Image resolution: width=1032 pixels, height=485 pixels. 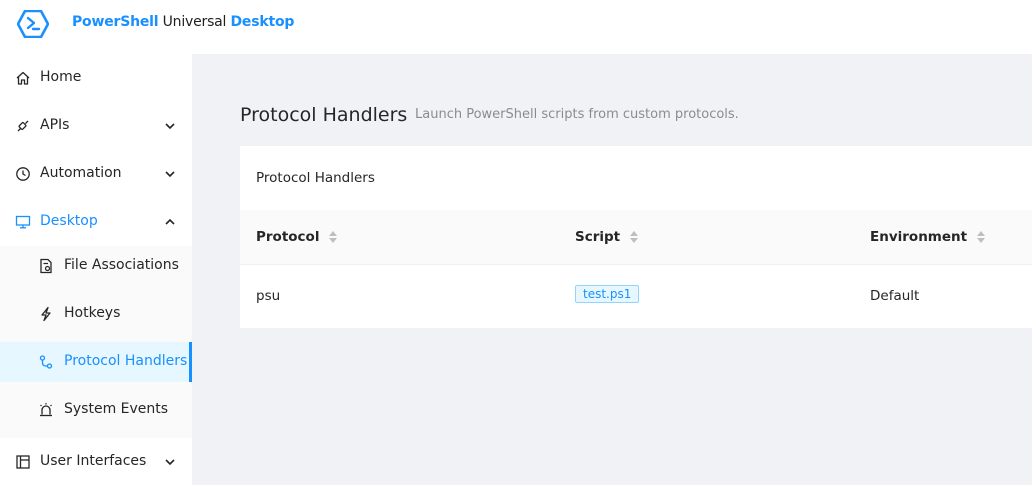 I want to click on app-title: PowerShell Universal Desktop, so click(x=183, y=22).